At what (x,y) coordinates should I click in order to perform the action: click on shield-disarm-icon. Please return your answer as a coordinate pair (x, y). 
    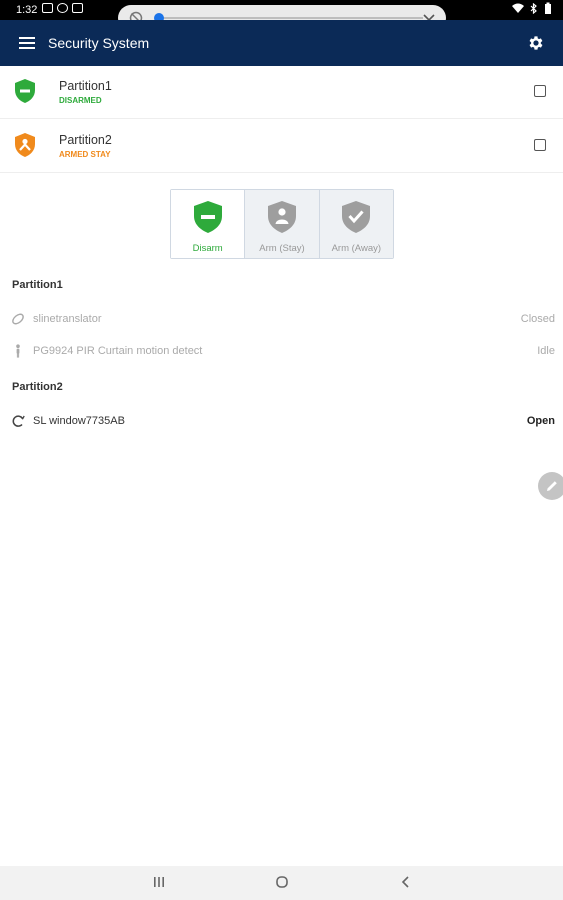
    Looking at the image, I should click on (207, 217).